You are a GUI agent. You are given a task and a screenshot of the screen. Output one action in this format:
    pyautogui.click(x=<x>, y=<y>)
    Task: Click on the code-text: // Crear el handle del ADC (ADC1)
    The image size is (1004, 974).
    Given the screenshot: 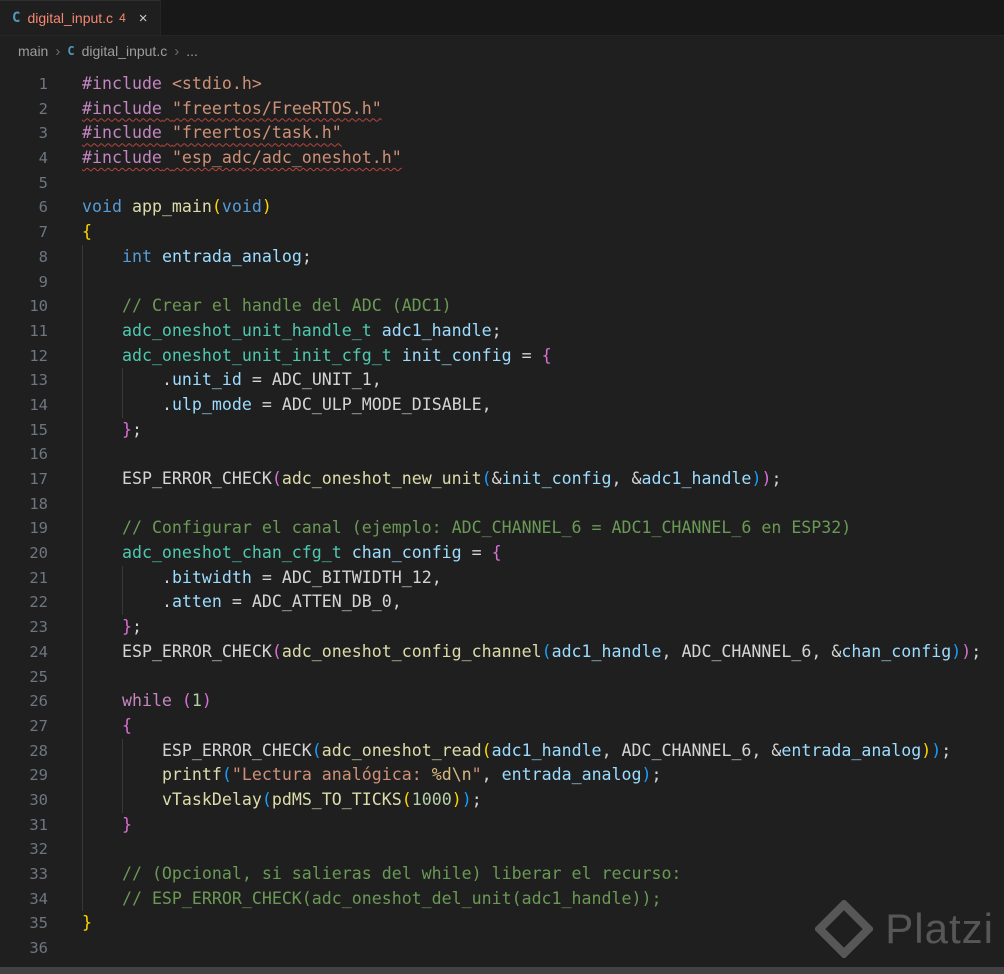 What is the action you would take?
    pyautogui.click(x=267, y=306)
    